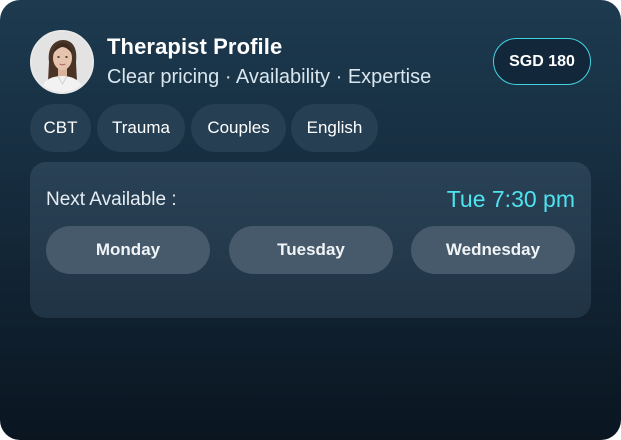 The image size is (621, 440). I want to click on tag-couples: Couples, so click(238, 128).